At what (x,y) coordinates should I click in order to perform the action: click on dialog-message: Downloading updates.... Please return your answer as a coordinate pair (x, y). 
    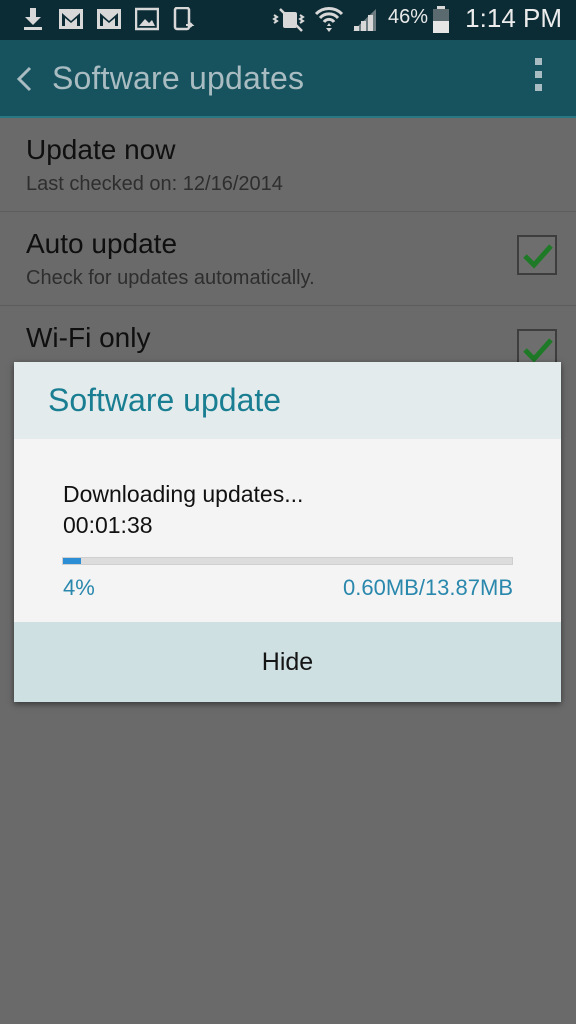
    Looking at the image, I should click on (183, 494).